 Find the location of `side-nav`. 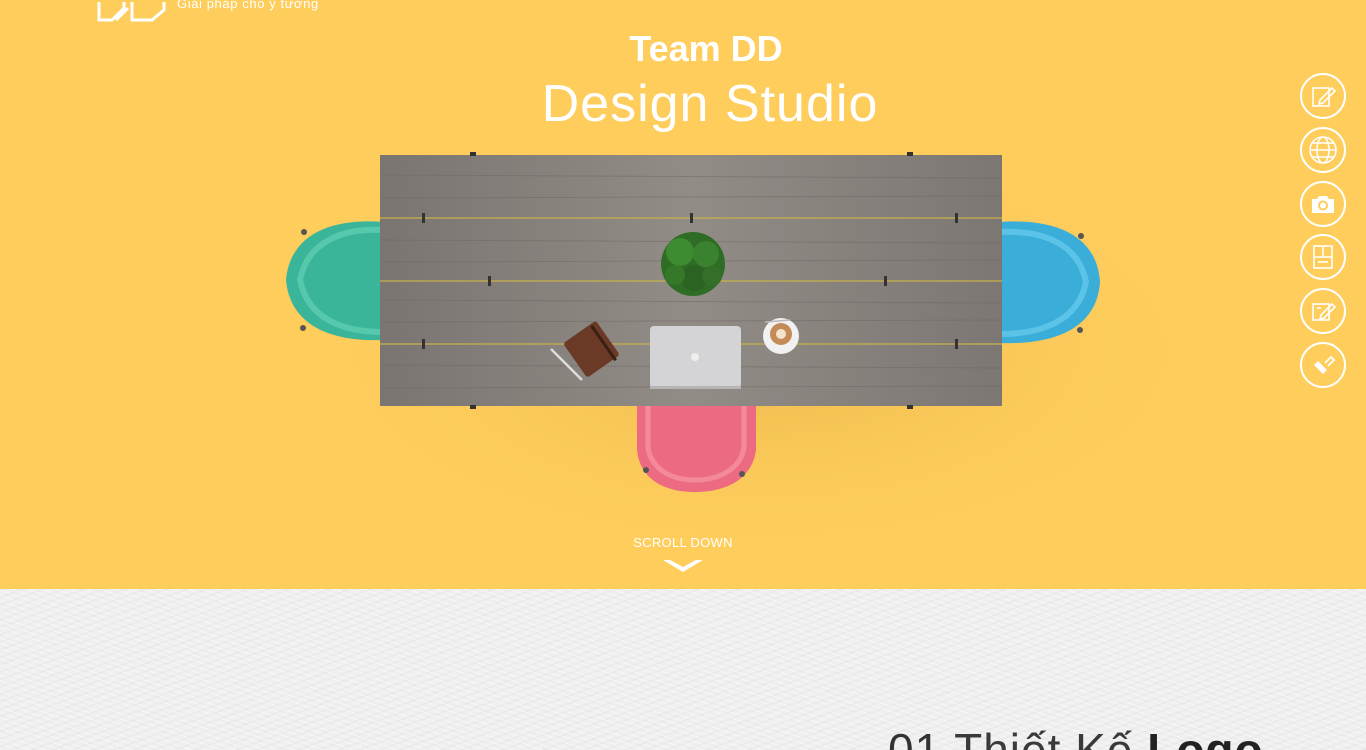

side-nav is located at coordinates (1323, 234).